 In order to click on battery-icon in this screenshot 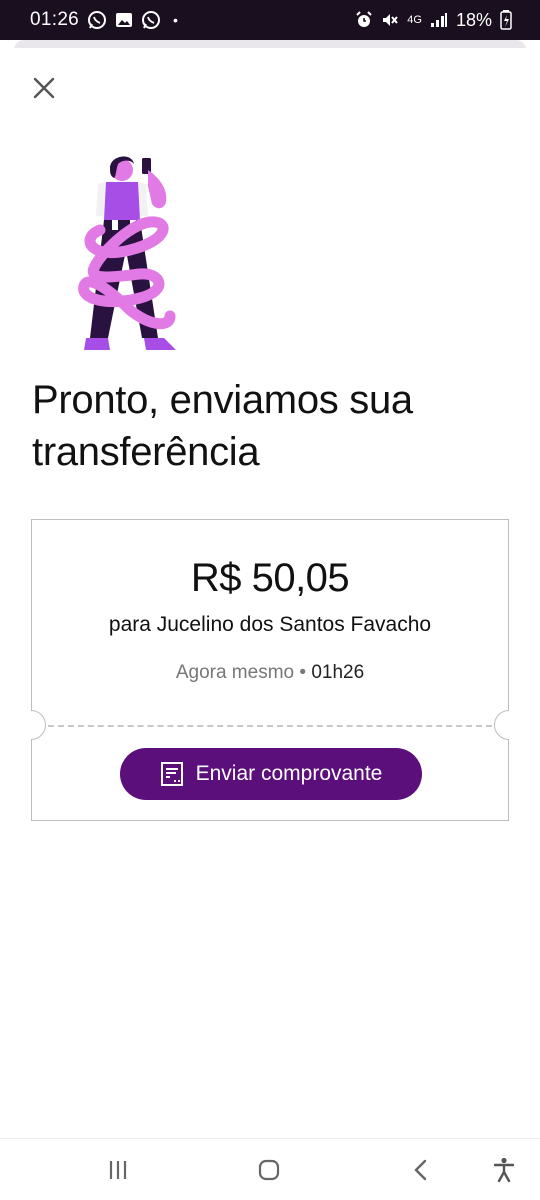, I will do `click(506, 20)`.